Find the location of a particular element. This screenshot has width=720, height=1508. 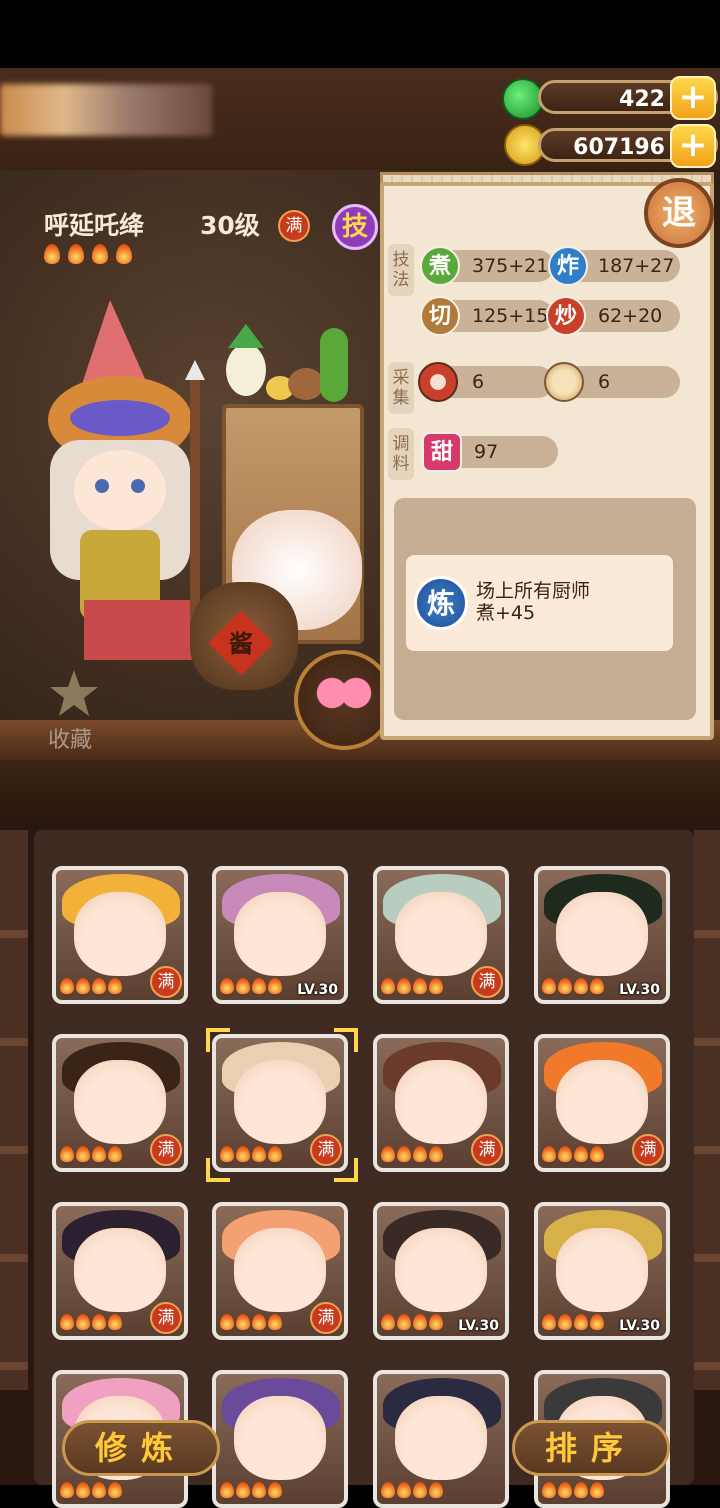

chef-level: 30级 is located at coordinates (230, 225).